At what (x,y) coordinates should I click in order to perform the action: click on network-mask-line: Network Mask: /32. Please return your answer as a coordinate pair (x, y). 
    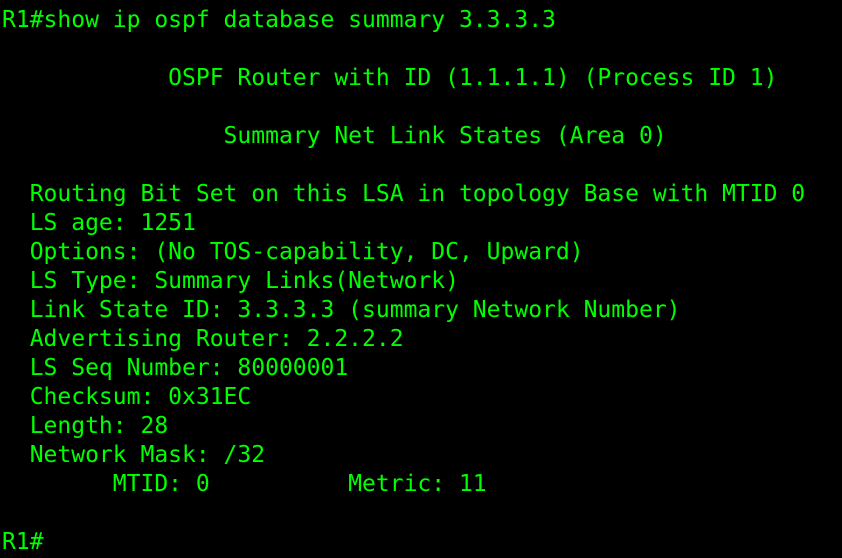
    Looking at the image, I should click on (134, 455).